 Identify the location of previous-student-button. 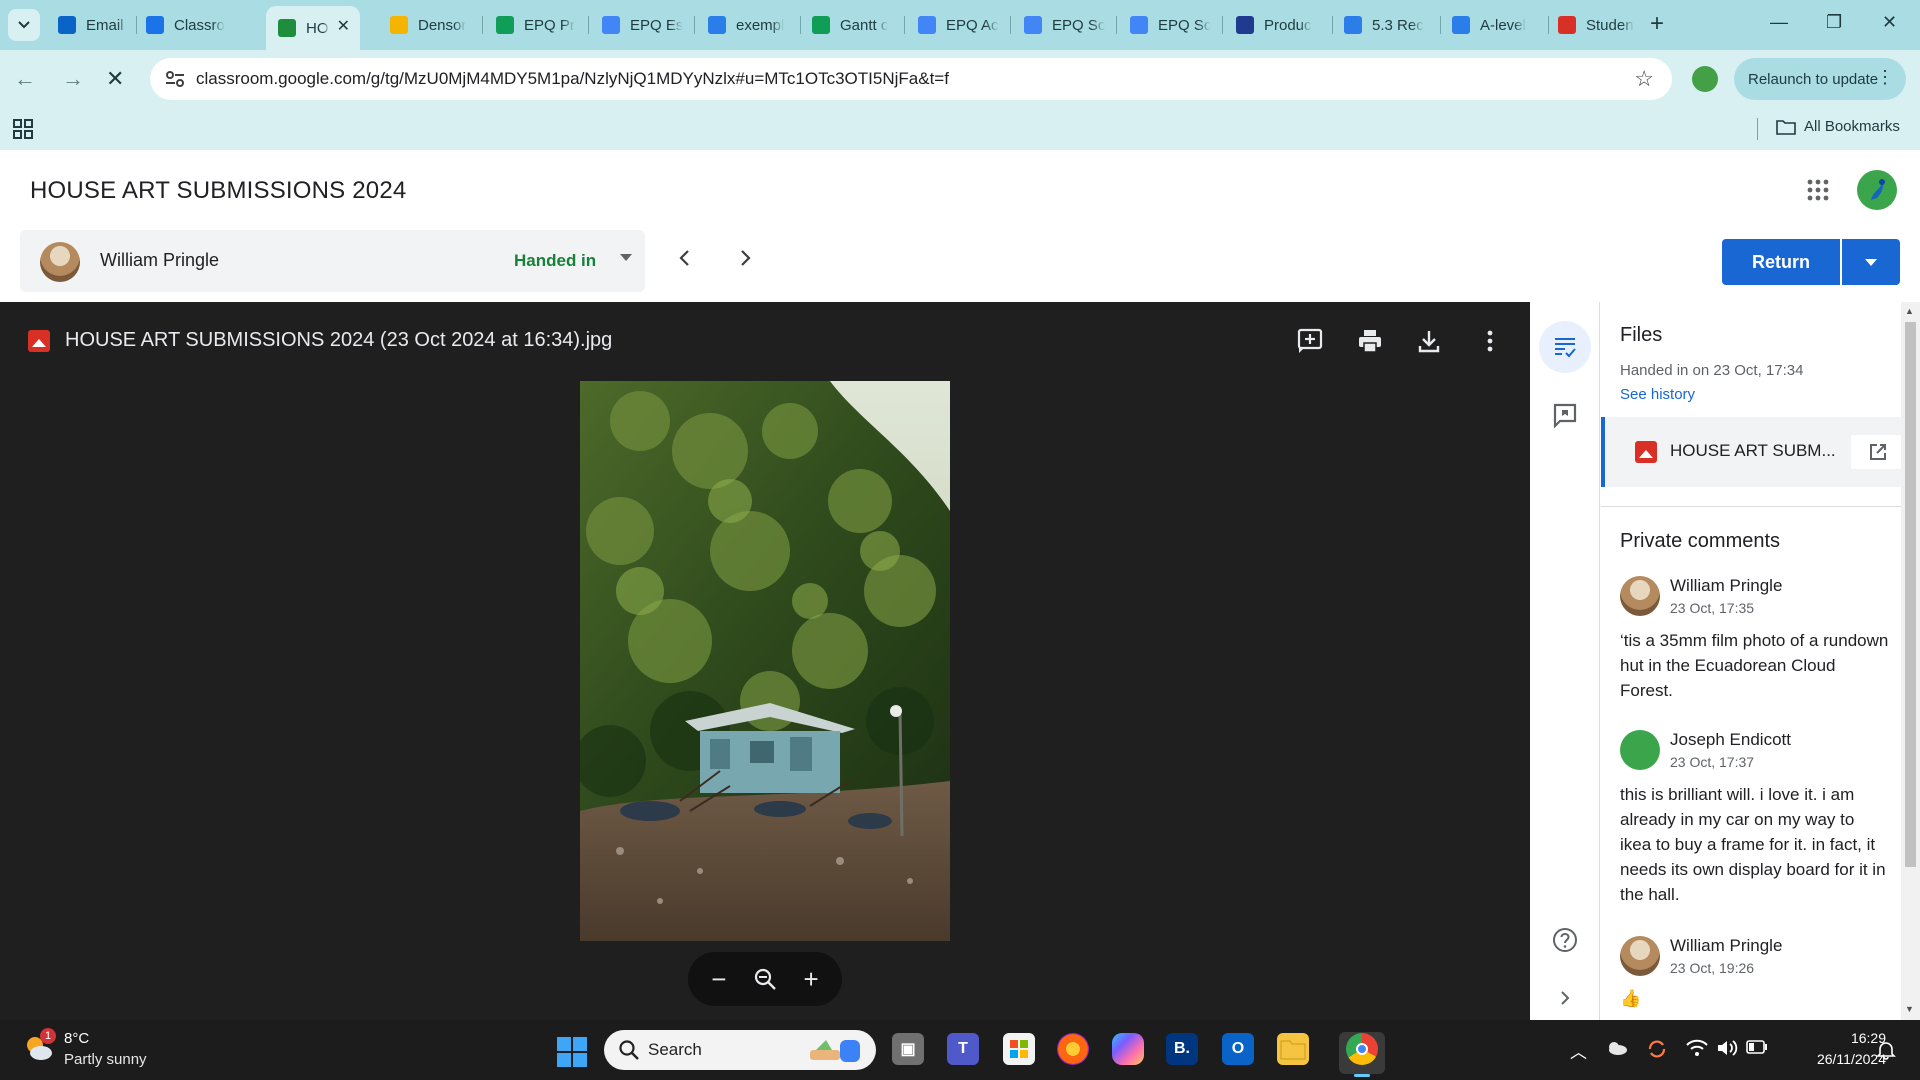
(685, 260).